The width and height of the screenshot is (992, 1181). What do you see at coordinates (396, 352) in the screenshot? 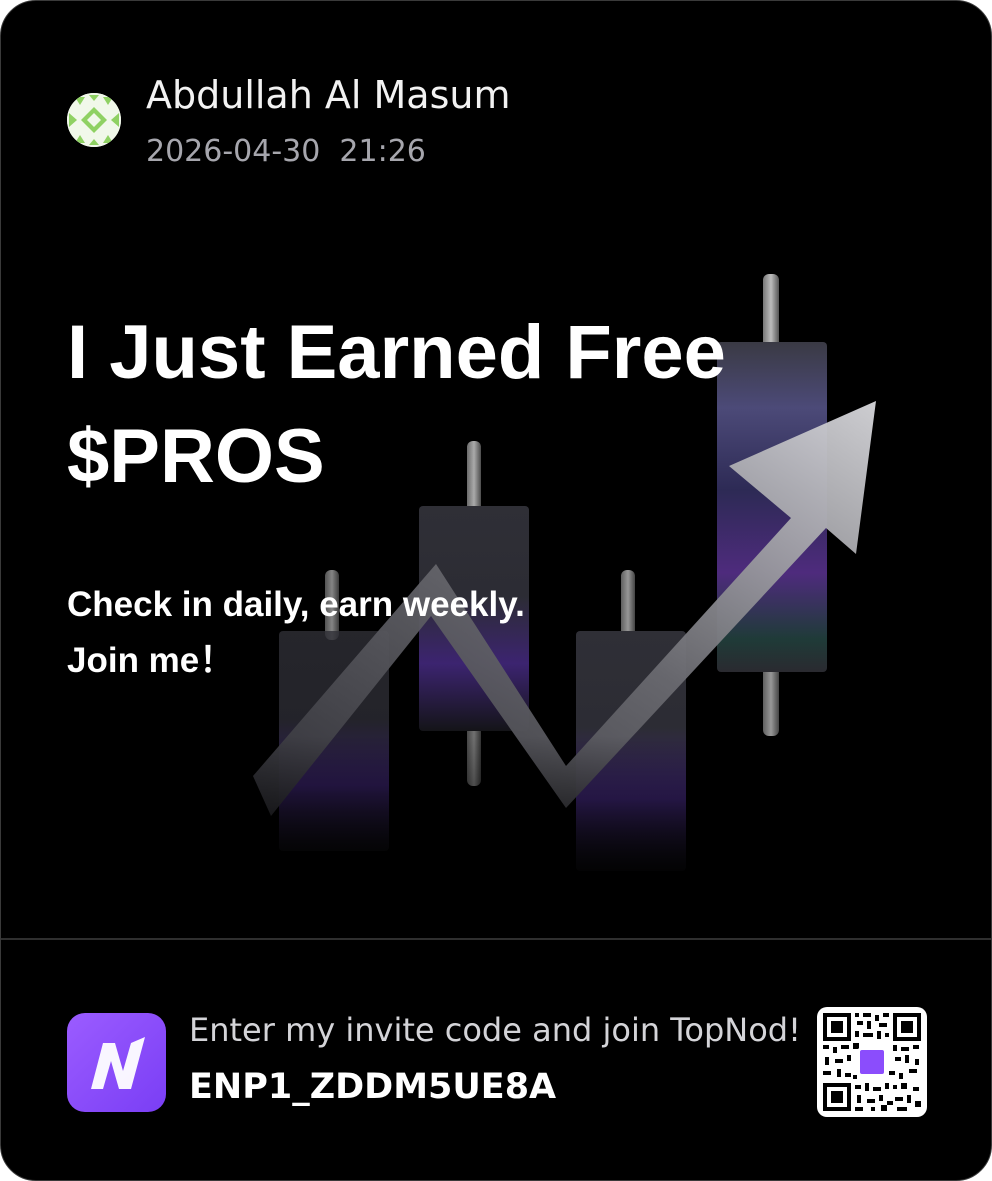
I see `headline-line-1: I Just Earned Free` at bounding box center [396, 352].